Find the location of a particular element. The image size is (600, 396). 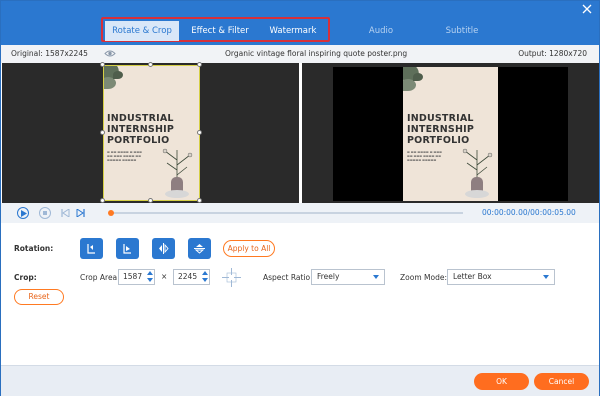

cancel-button: Cancel is located at coordinates (561, 381).